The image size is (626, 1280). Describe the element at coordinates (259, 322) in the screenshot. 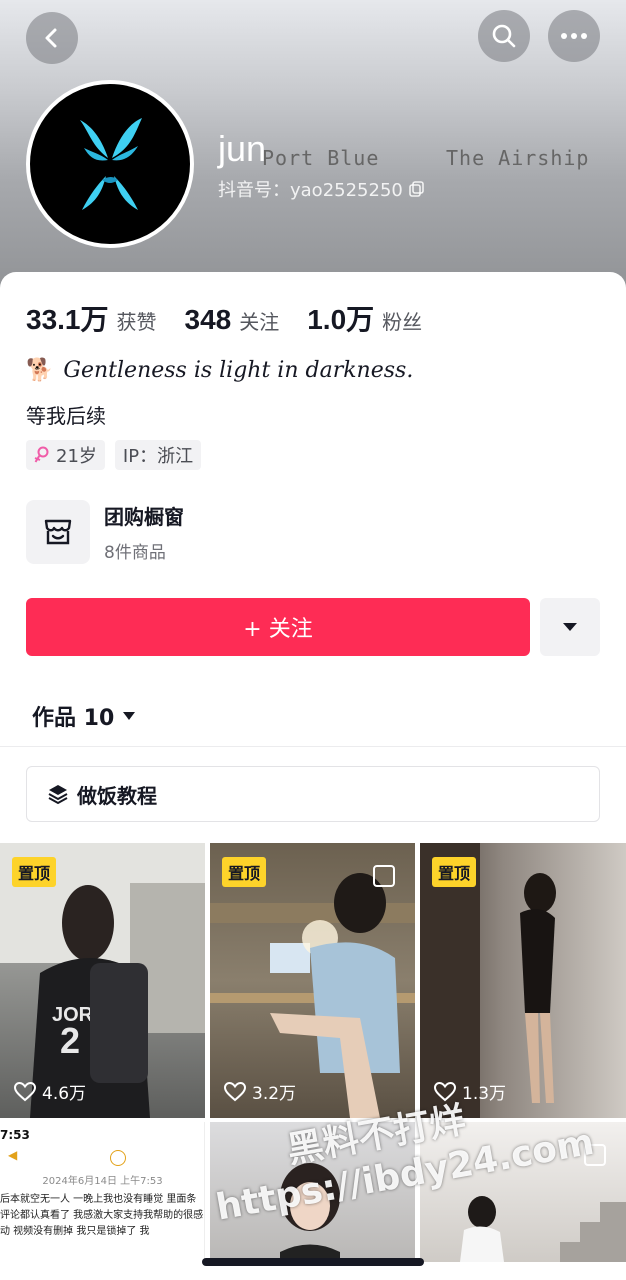

I see `stat-label: 关注` at that location.